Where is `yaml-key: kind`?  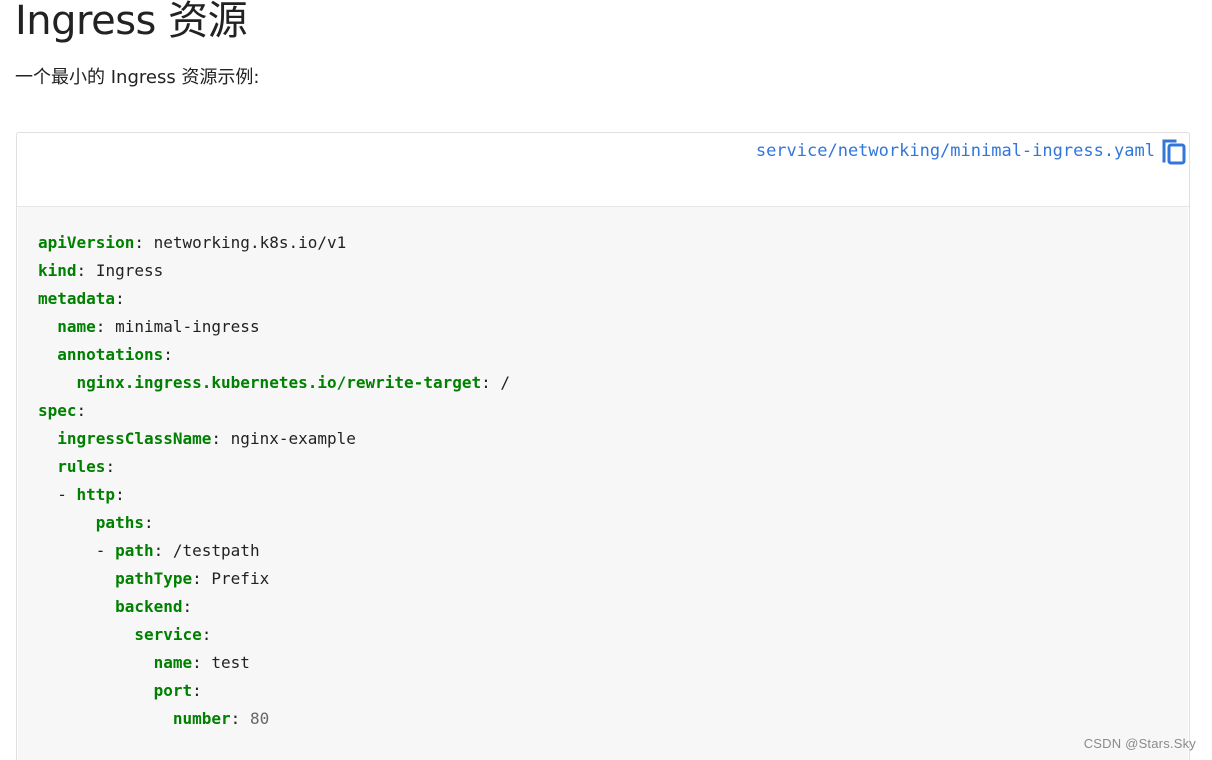
yaml-key: kind is located at coordinates (57, 270).